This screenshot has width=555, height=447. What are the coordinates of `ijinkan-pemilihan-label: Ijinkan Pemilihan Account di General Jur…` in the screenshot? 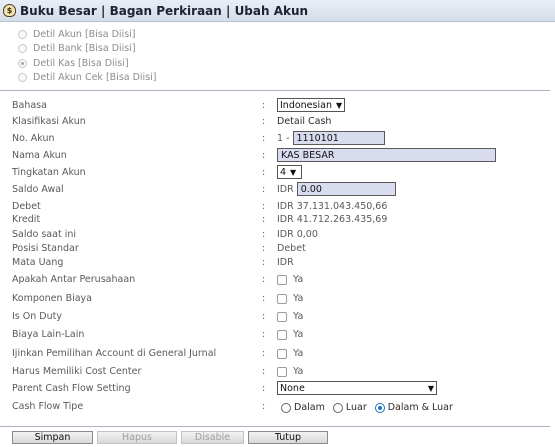 It's located at (114, 353).